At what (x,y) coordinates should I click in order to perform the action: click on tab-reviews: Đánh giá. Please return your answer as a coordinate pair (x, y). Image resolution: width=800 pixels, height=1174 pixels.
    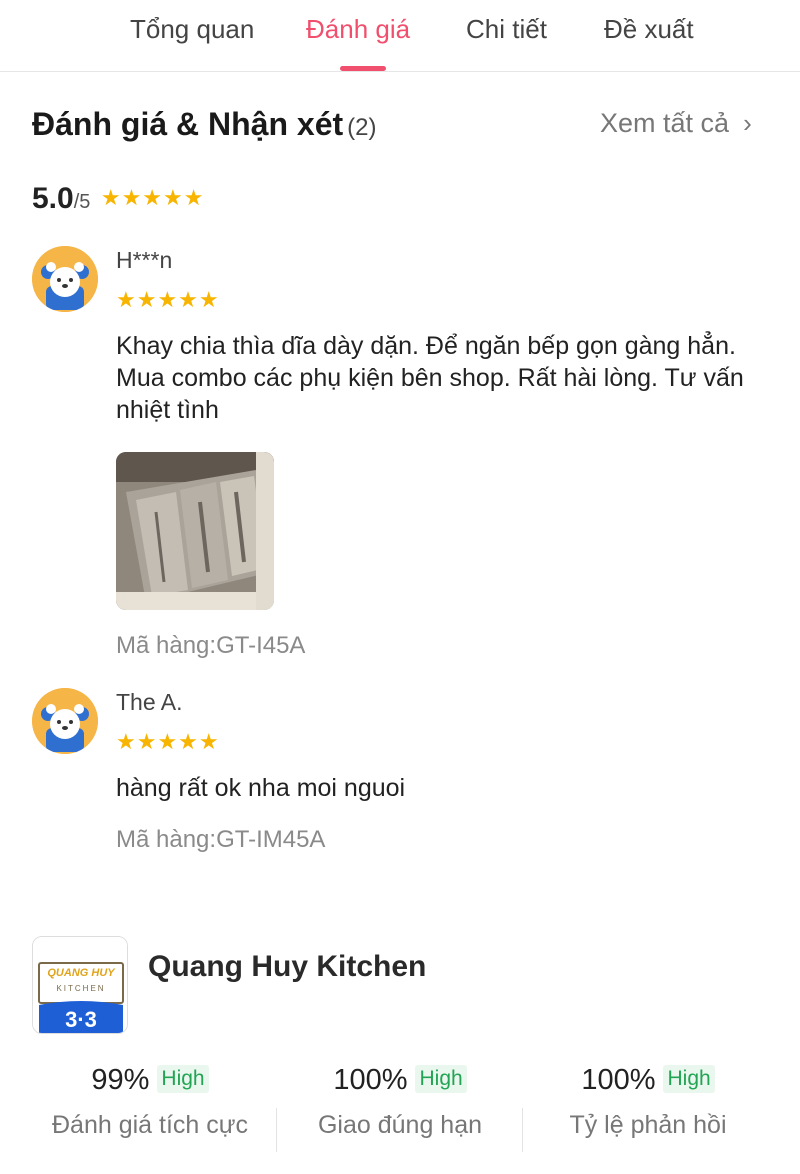
    Looking at the image, I should click on (358, 29).